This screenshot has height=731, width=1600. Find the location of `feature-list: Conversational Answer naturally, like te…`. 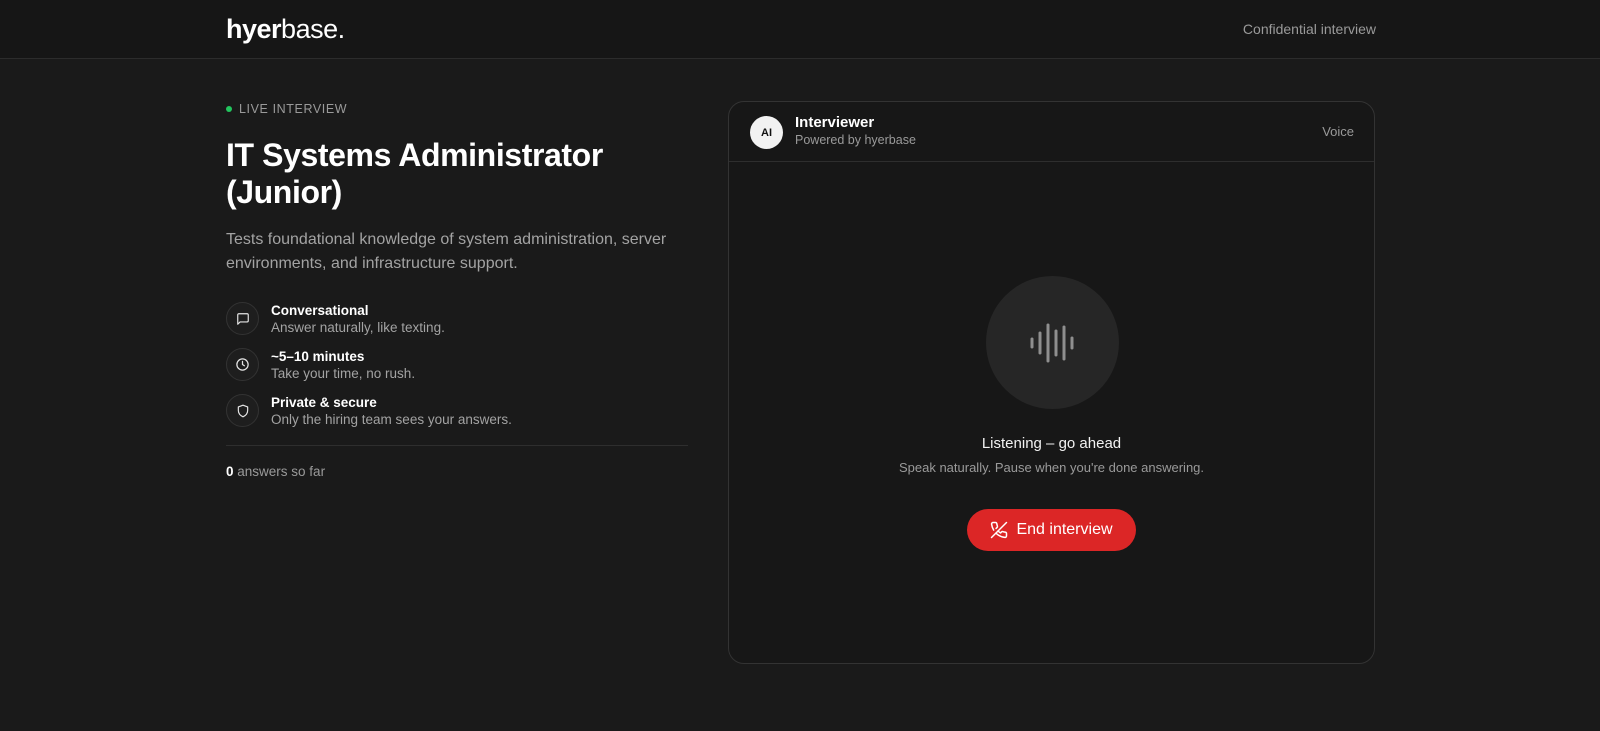

feature-list: Conversational Answer naturally, like te… is located at coordinates (457, 371).